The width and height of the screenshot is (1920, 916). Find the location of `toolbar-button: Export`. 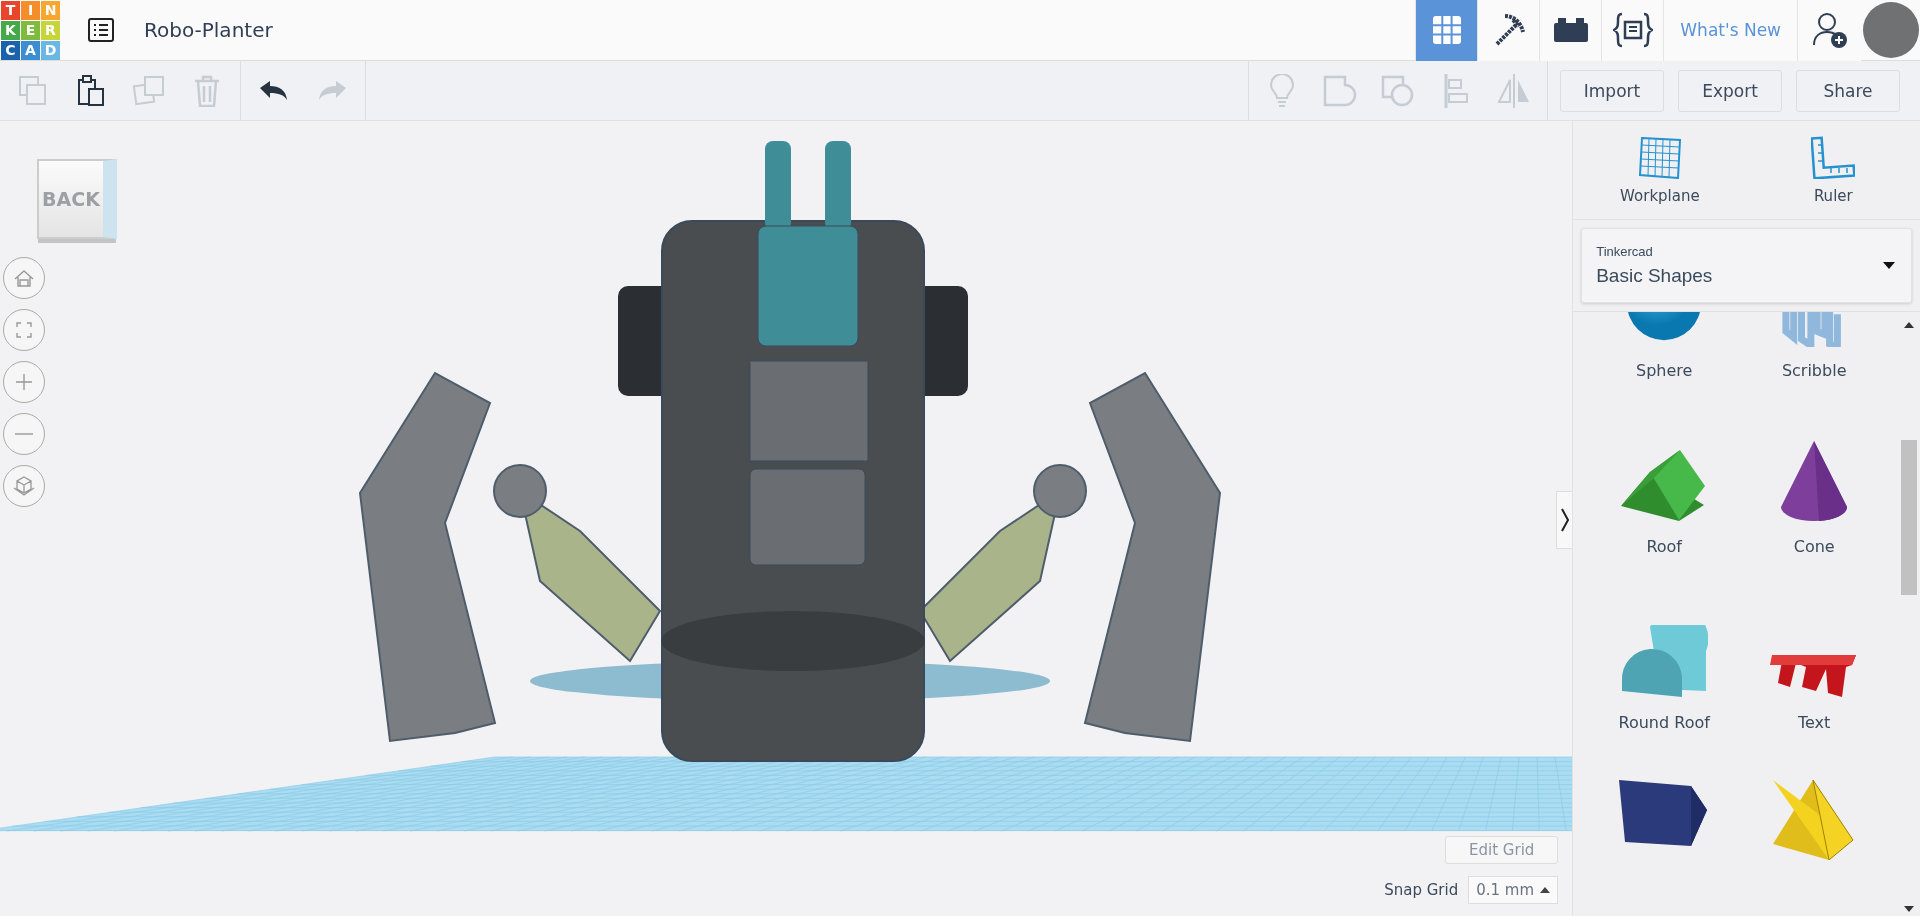

toolbar-button: Export is located at coordinates (1730, 90).